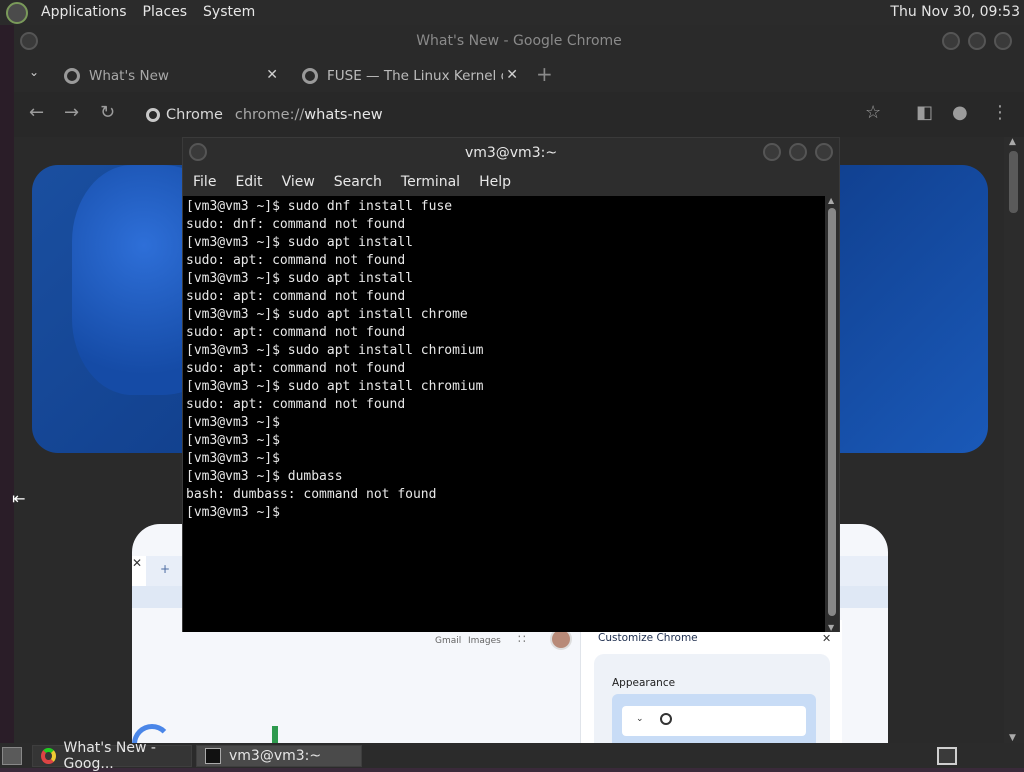 This screenshot has height=772, width=1024. What do you see at coordinates (248, 182) in the screenshot?
I see `menu-edit: Edit` at bounding box center [248, 182].